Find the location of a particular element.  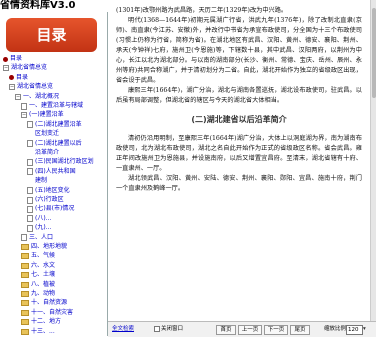

toc-node-label: 沿革简介 is located at coordinates (47, 153).